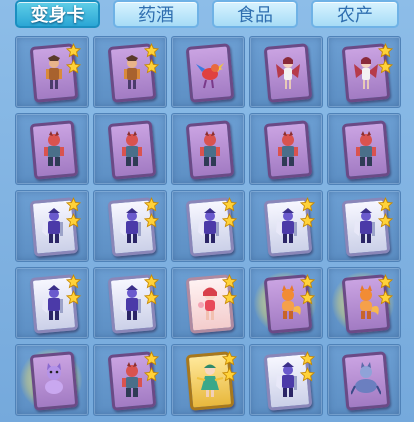 This screenshot has width=414, height=422. Describe the element at coordinates (355, 14) in the screenshot. I see `tab-farm-produce: 农产` at that location.